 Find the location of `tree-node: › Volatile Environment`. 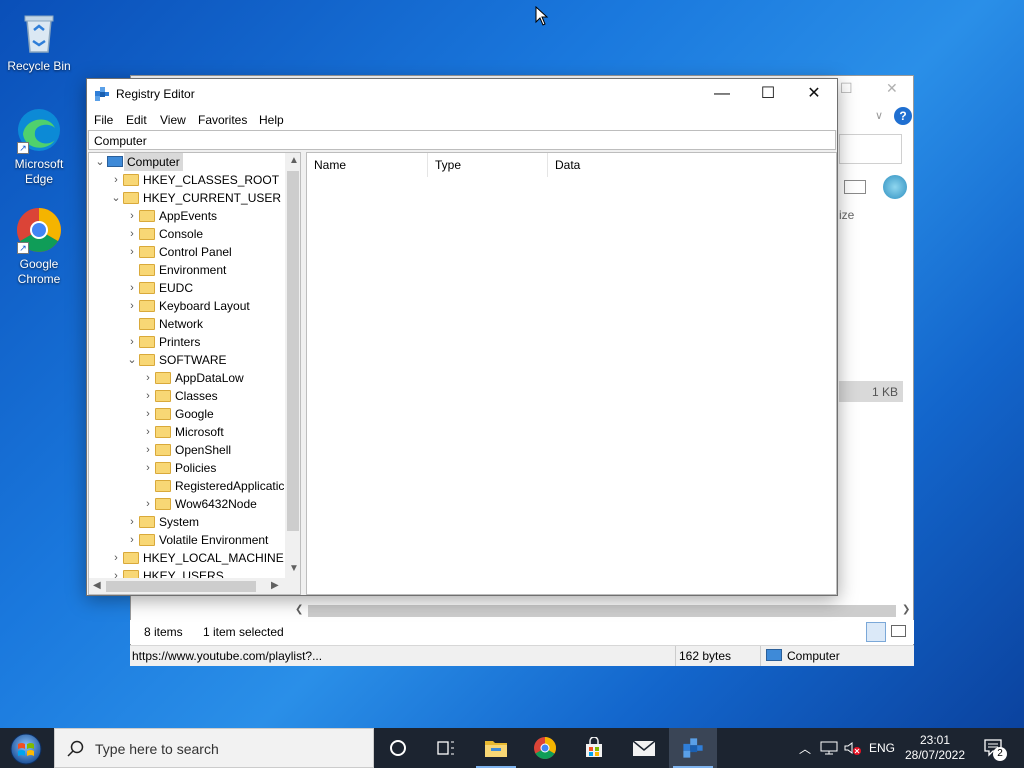

tree-node: › Volatile Environment is located at coordinates (186, 540).